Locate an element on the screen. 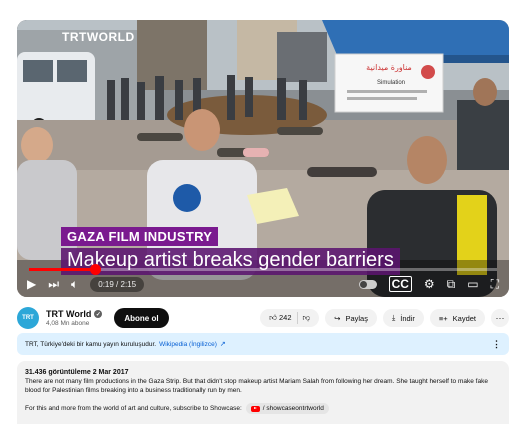  channel-watermark: TRTWORLD is located at coordinates (98, 37).